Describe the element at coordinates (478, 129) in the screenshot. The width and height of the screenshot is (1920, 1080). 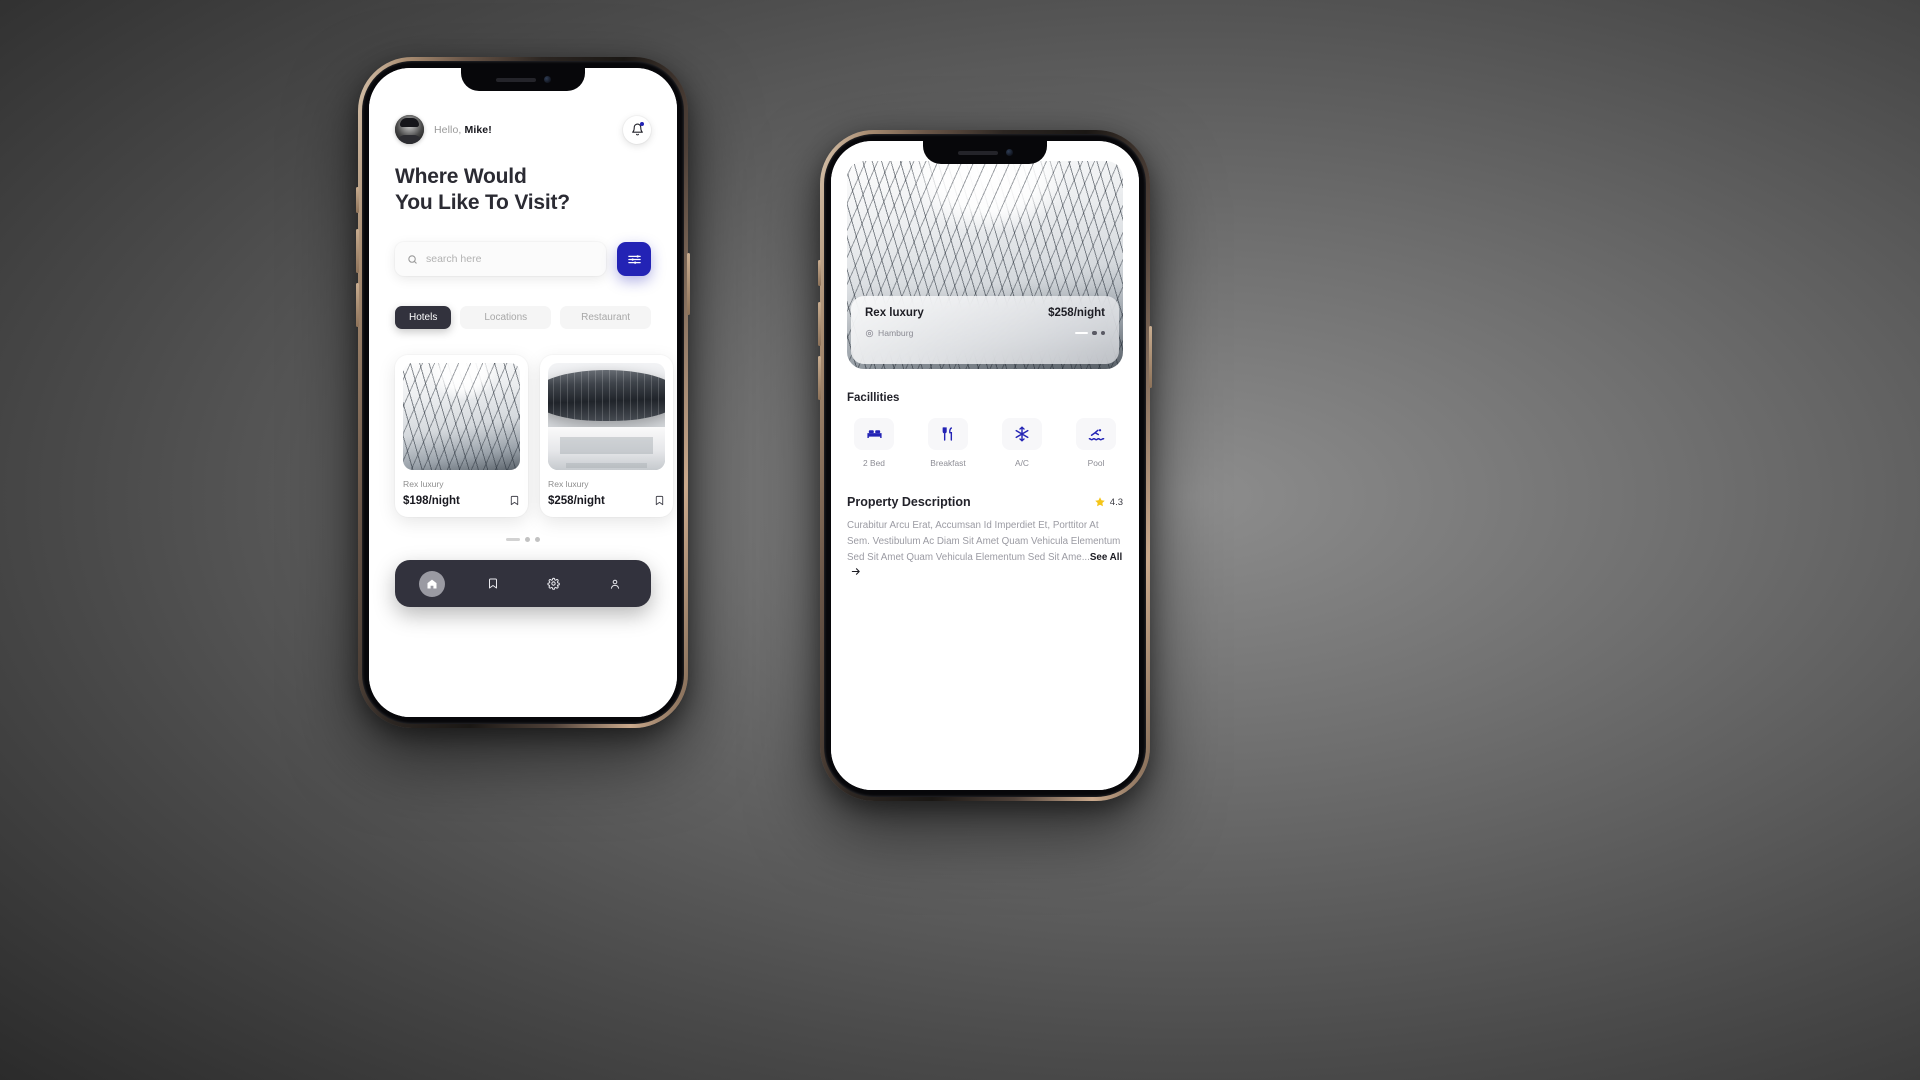
I see `greeting-name: Mike!` at that location.